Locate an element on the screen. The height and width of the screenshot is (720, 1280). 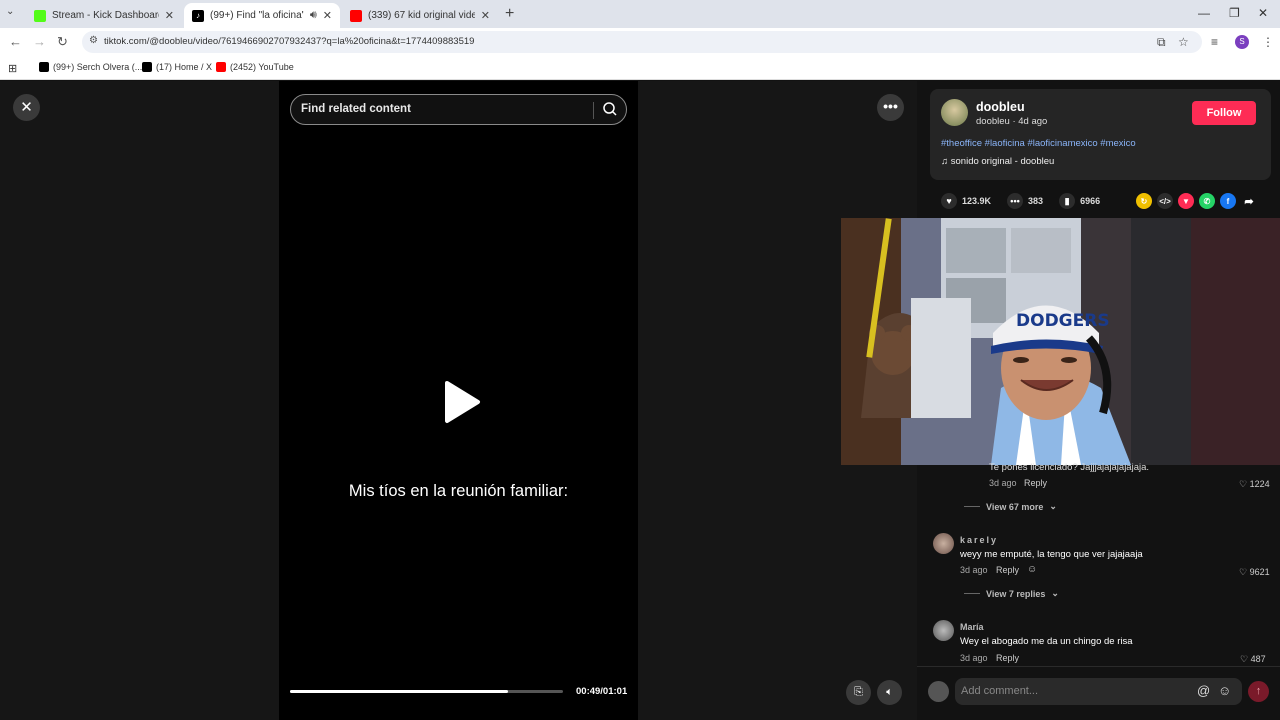
search-divider is located at coordinates (593, 110).